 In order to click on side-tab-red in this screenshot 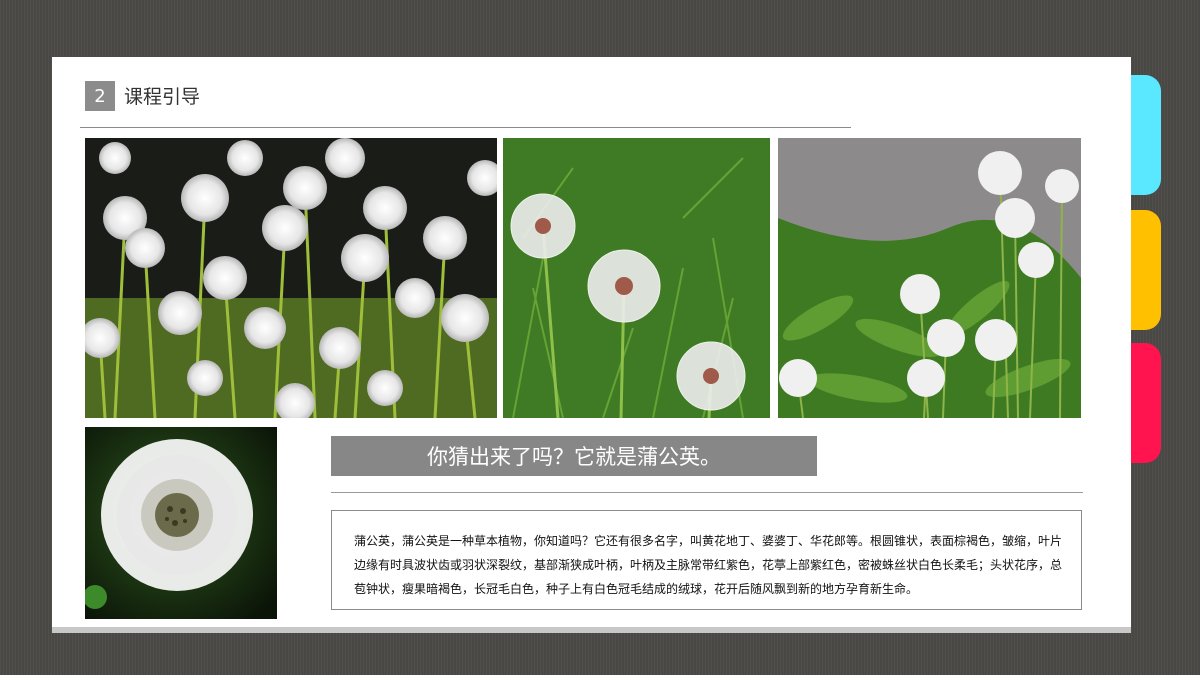, I will do `click(1146, 403)`.